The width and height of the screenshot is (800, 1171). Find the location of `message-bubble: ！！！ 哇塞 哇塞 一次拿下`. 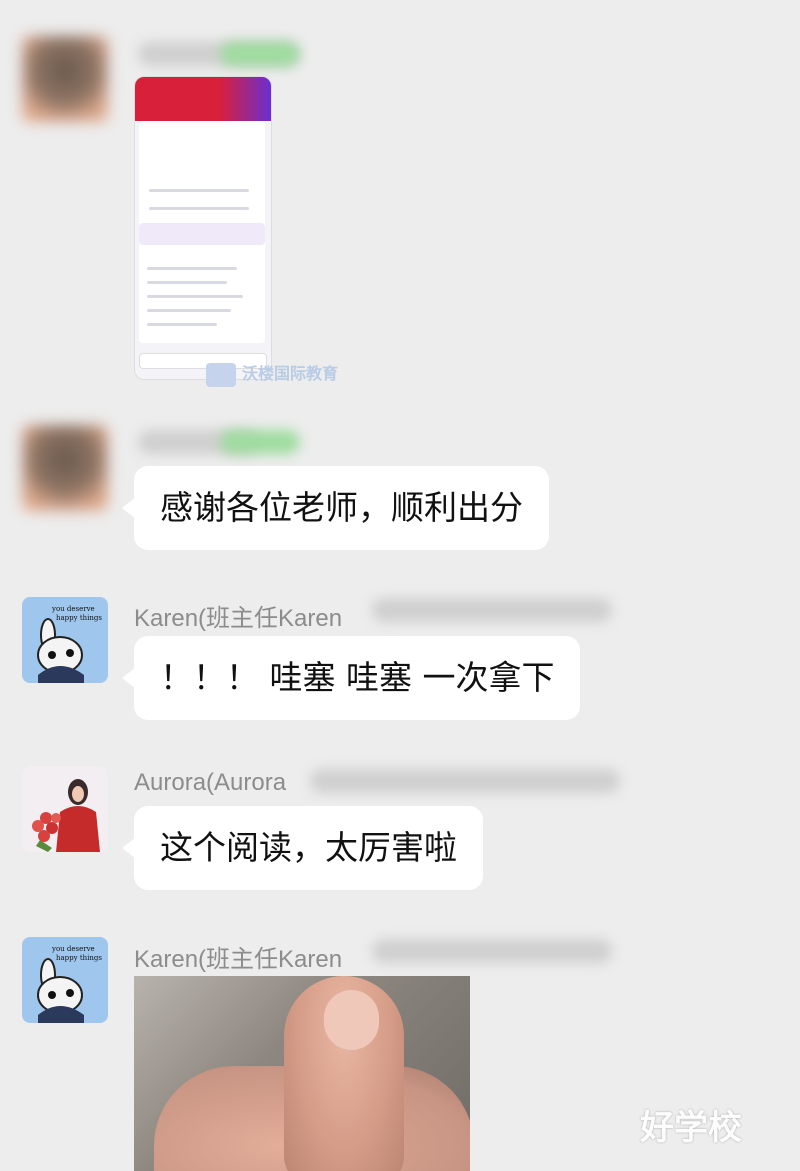

message-bubble: ！！！ 哇塞 哇塞 一次拿下 is located at coordinates (351, 678).